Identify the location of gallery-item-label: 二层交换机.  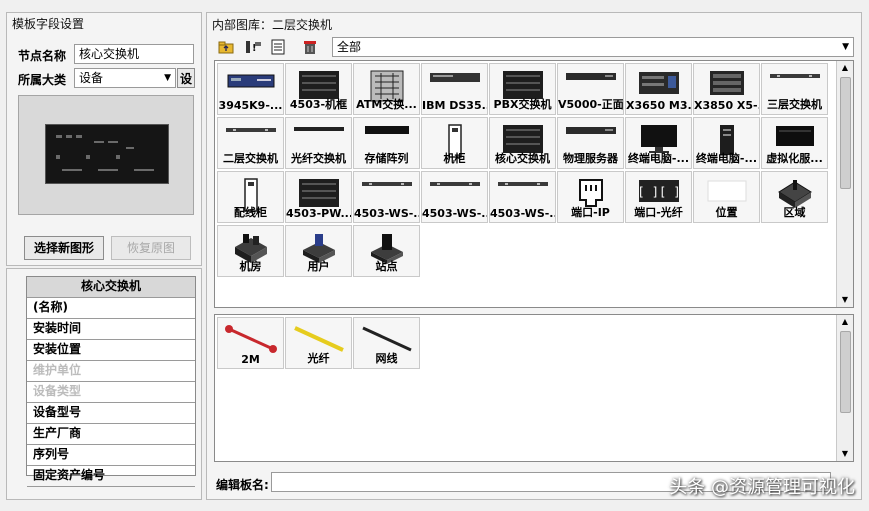
(250, 158).